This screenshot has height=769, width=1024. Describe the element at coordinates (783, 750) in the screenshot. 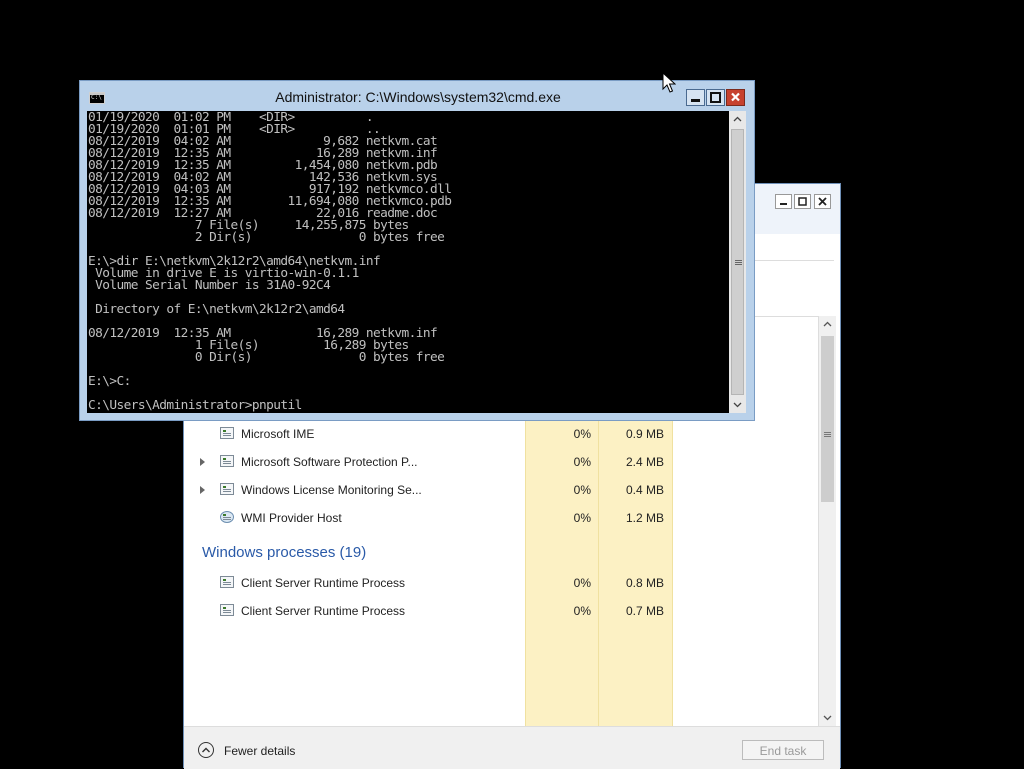

I see `end-task-button: End task` at that location.